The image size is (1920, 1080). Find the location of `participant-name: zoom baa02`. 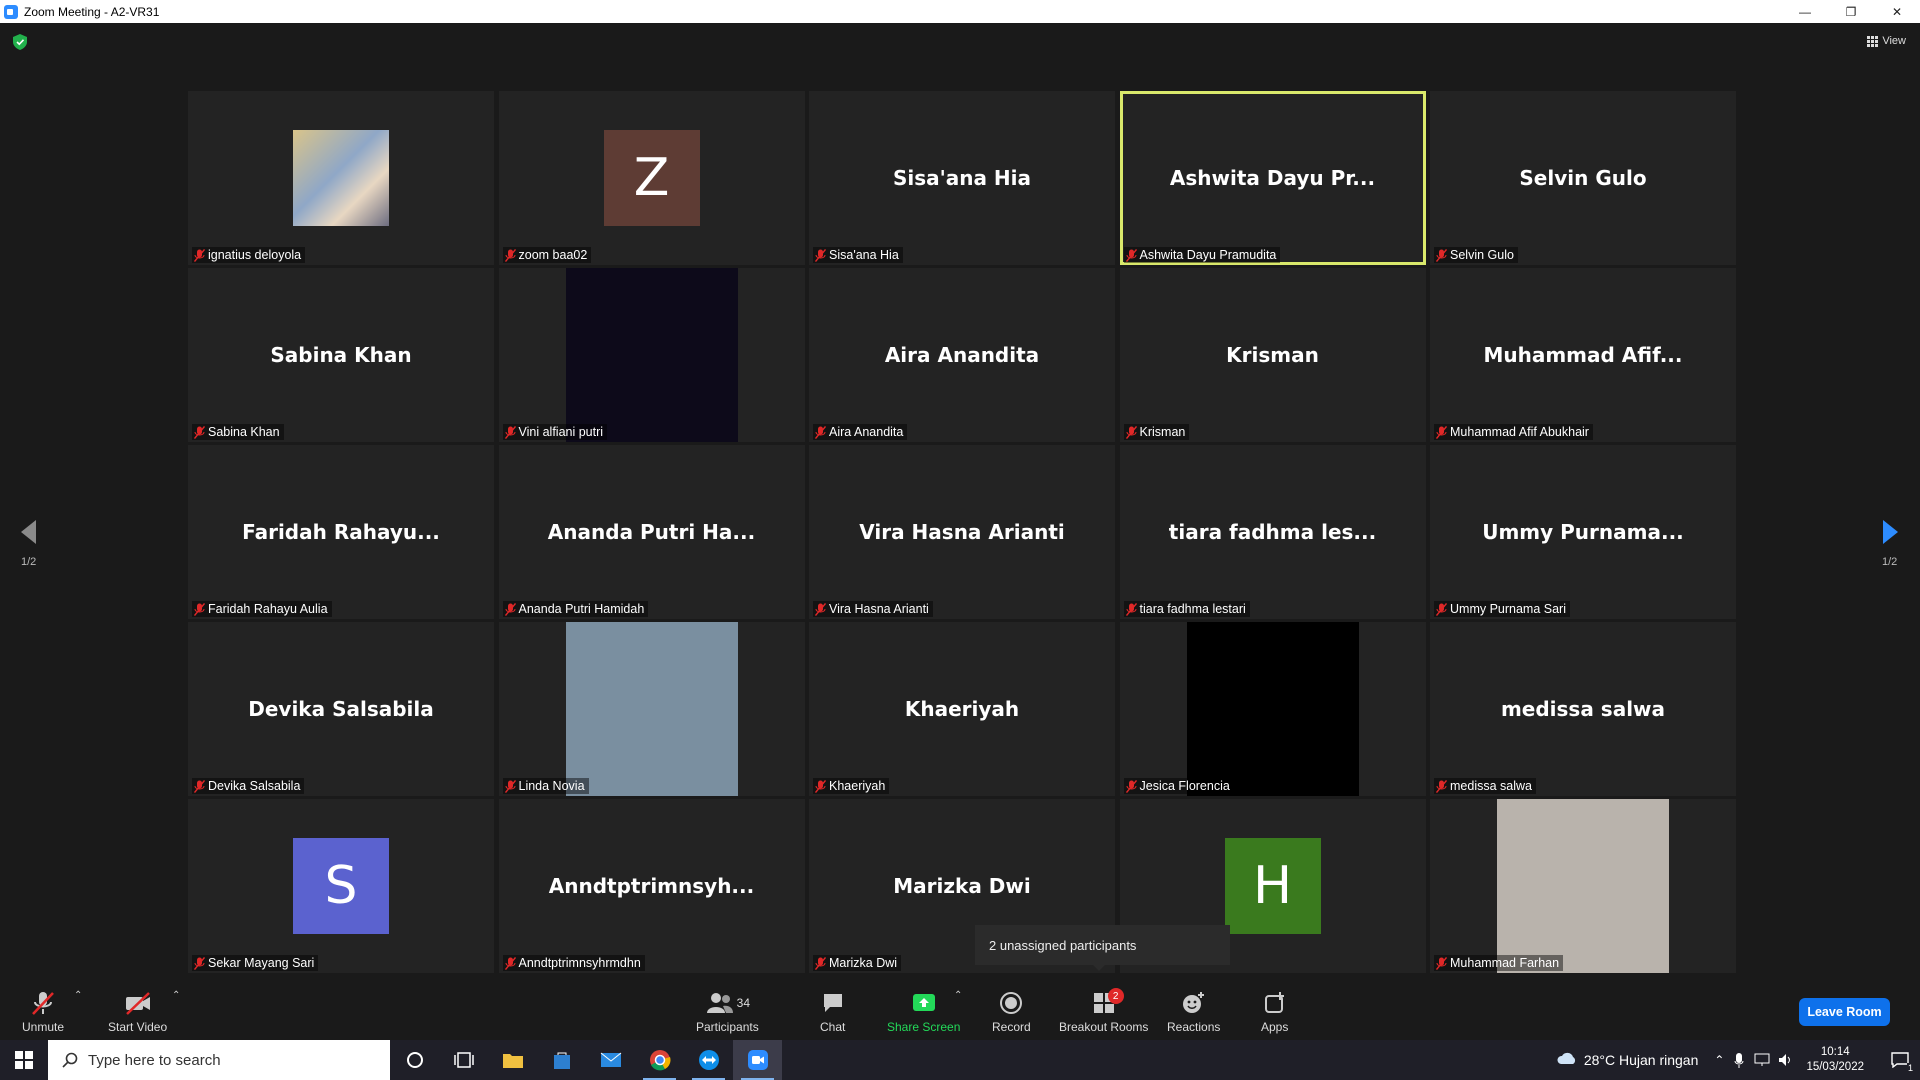

participant-name: zoom baa02 is located at coordinates (553, 255).